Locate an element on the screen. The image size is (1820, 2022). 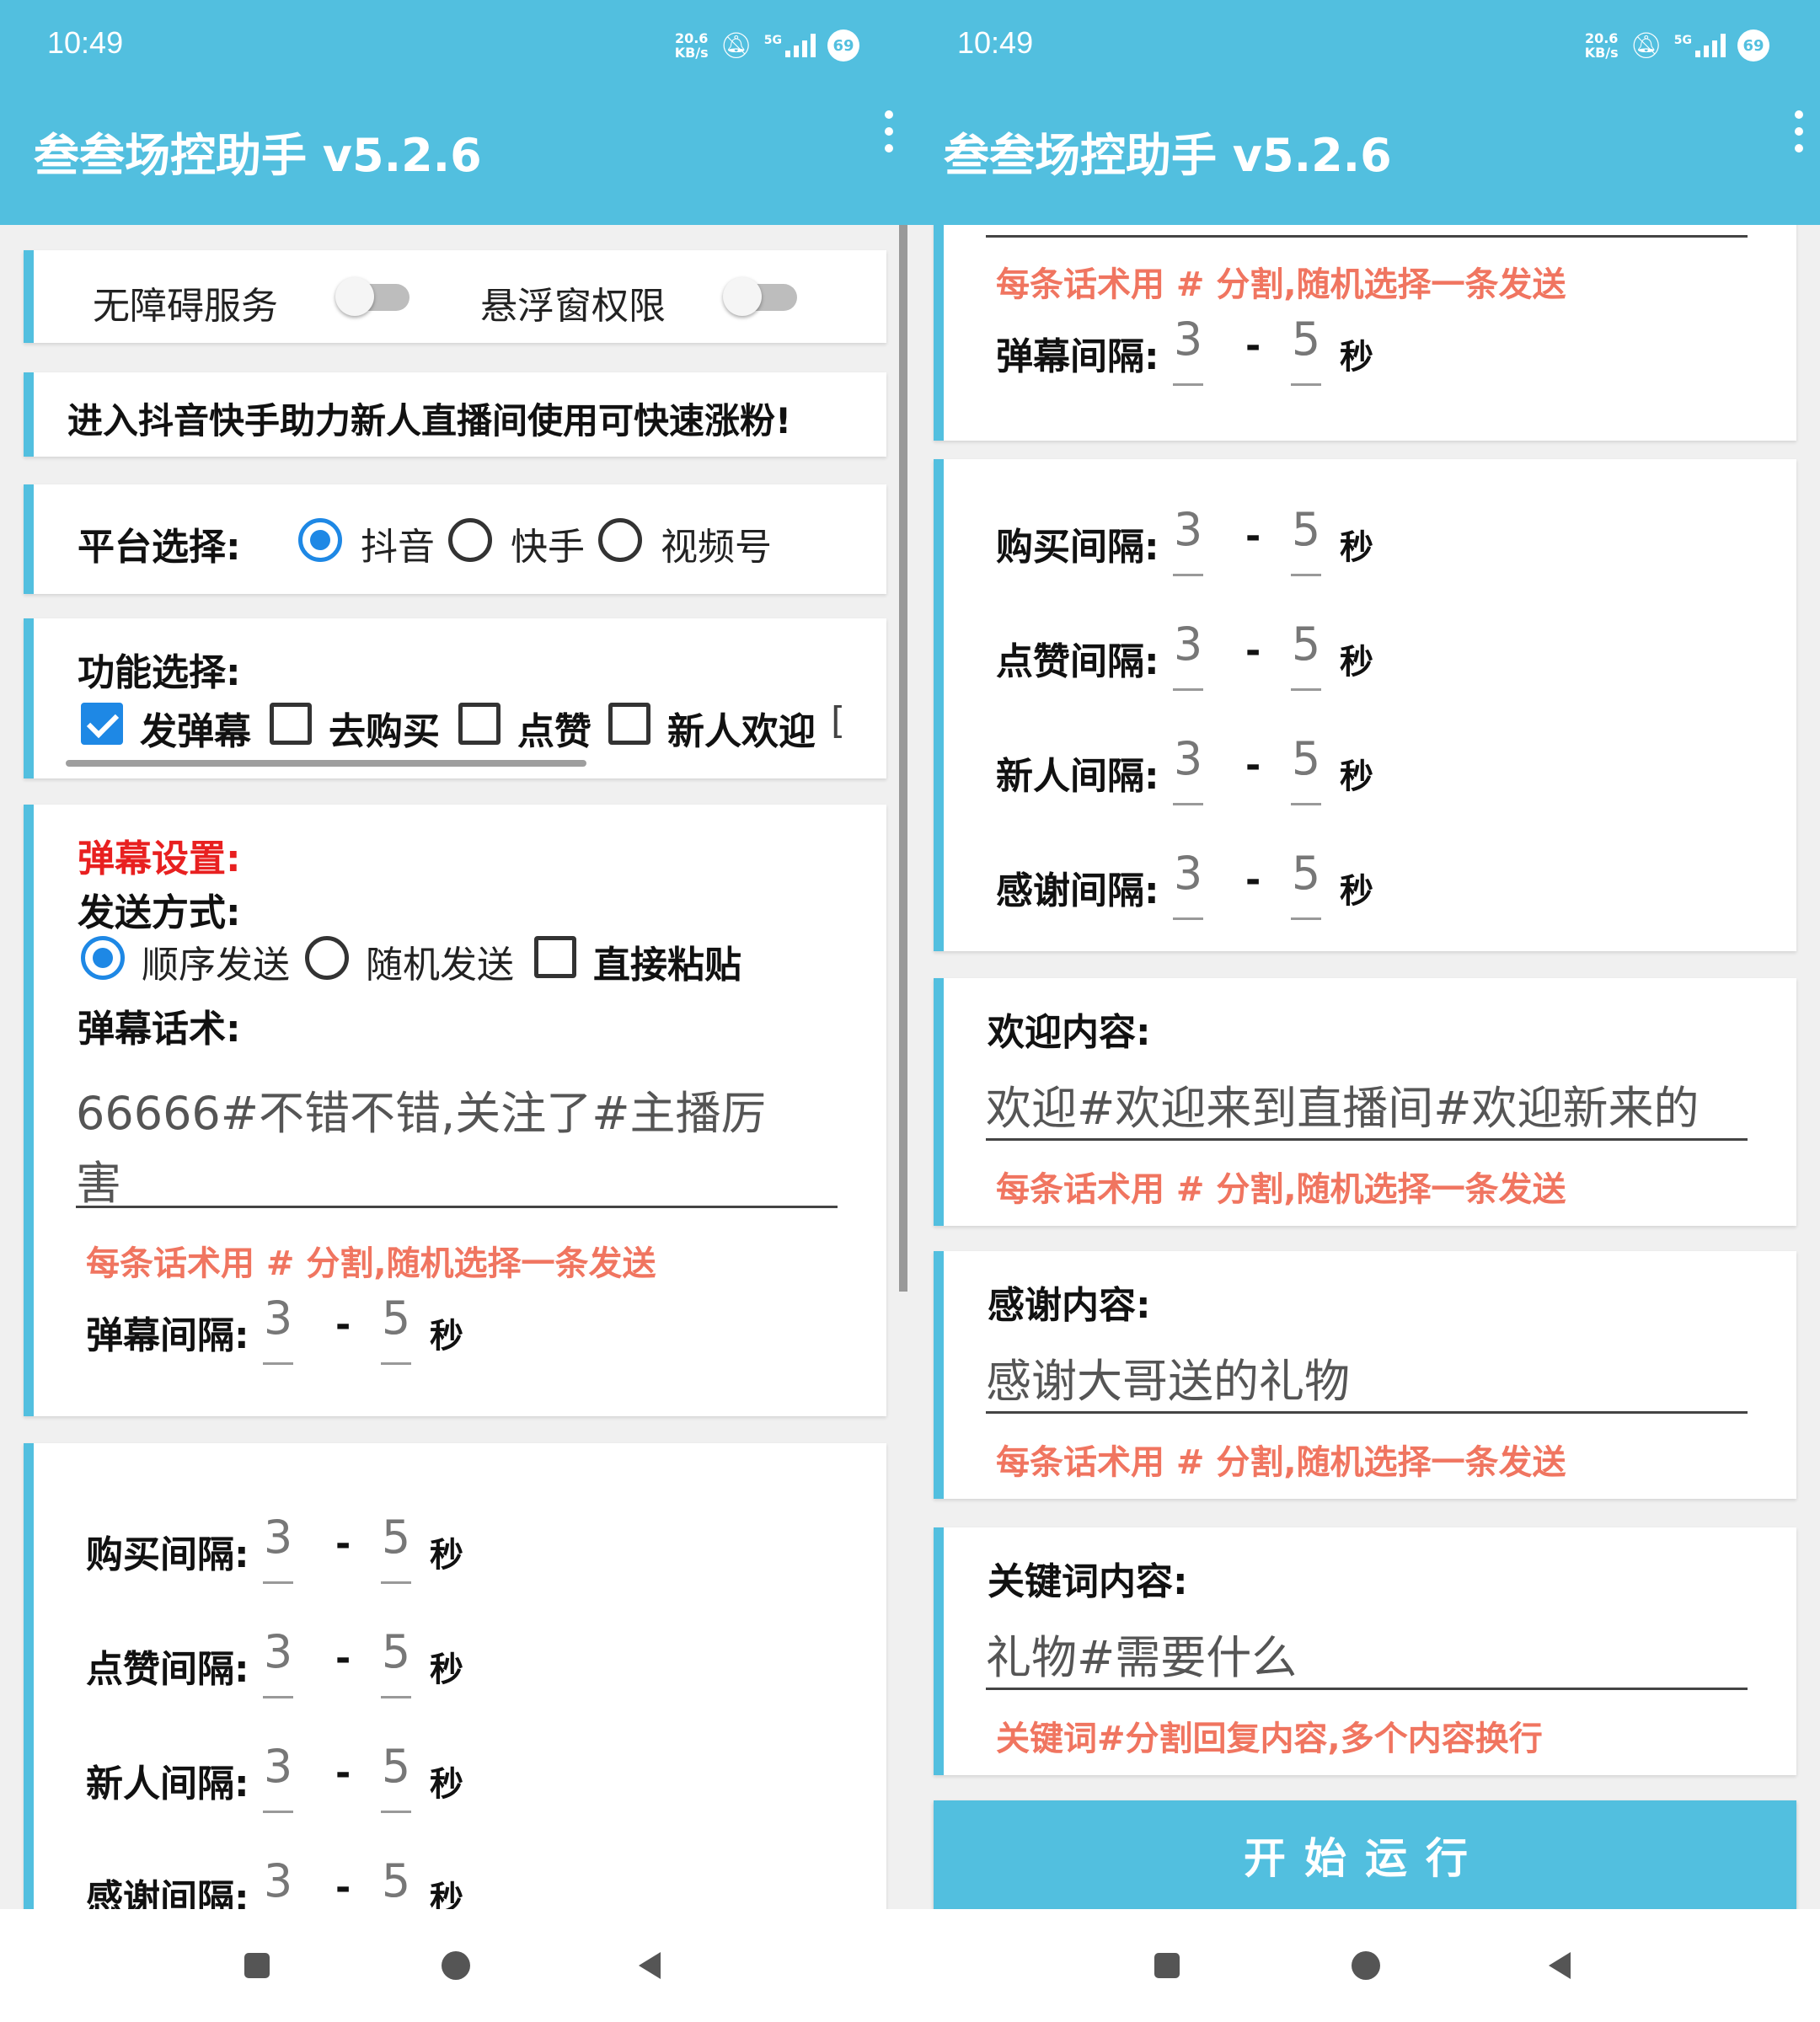
checkbox-like is located at coordinates (479, 724).